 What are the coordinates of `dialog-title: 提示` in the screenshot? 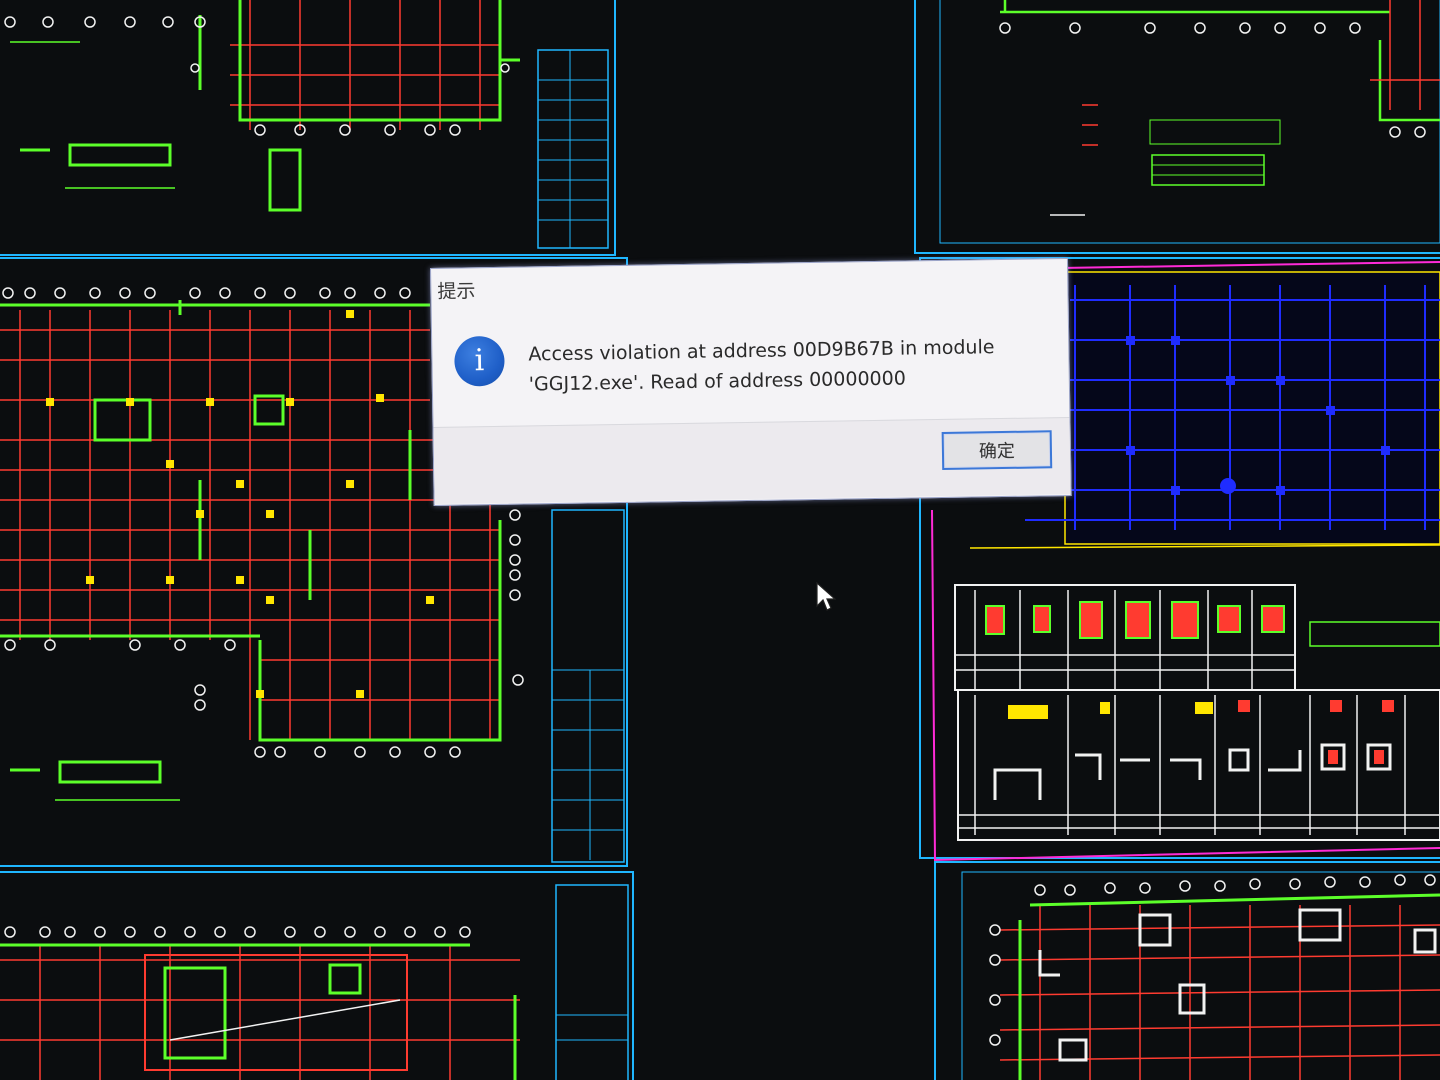 It's located at (456, 291).